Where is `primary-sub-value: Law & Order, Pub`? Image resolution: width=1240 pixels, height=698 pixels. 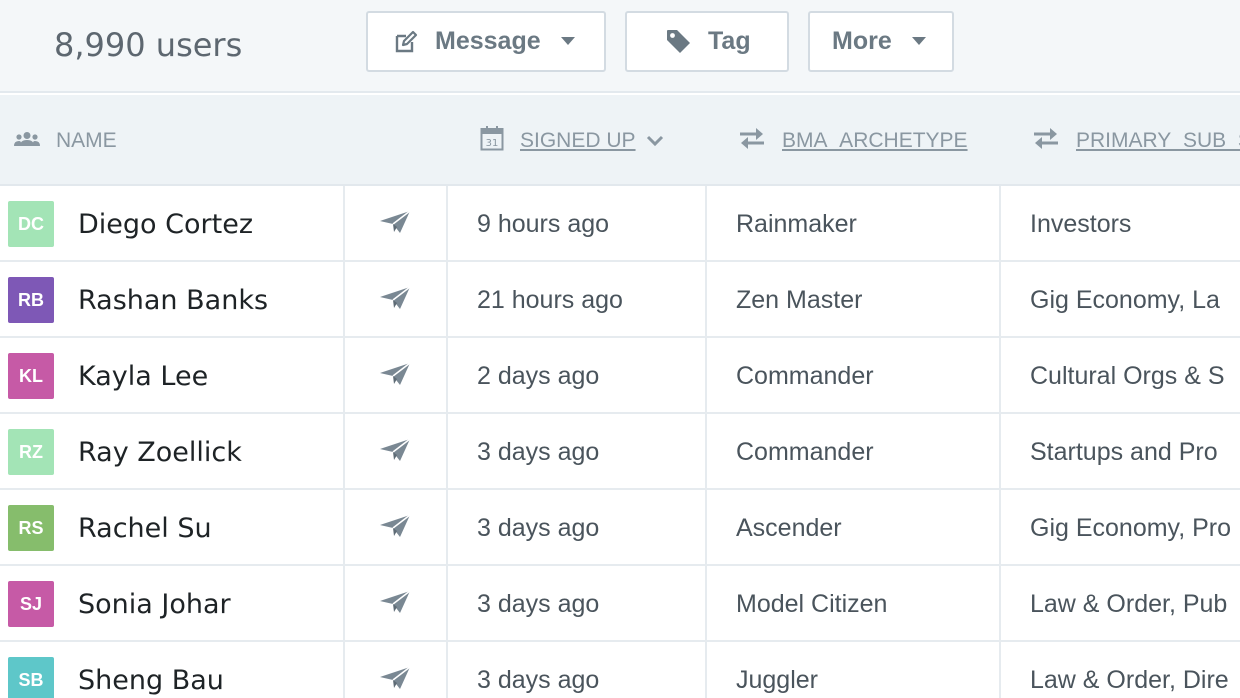
primary-sub-value: Law & Order, Pub is located at coordinates (1129, 603).